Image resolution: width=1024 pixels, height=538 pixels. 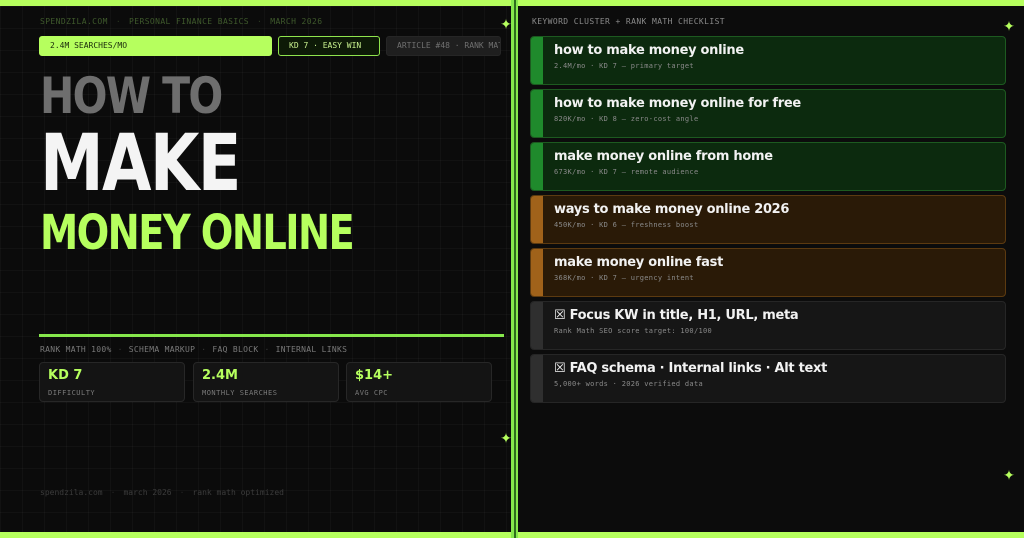 What do you see at coordinates (419, 382) in the screenshot?
I see `stat-card-cpc: $14+ AVG CPC` at bounding box center [419, 382].